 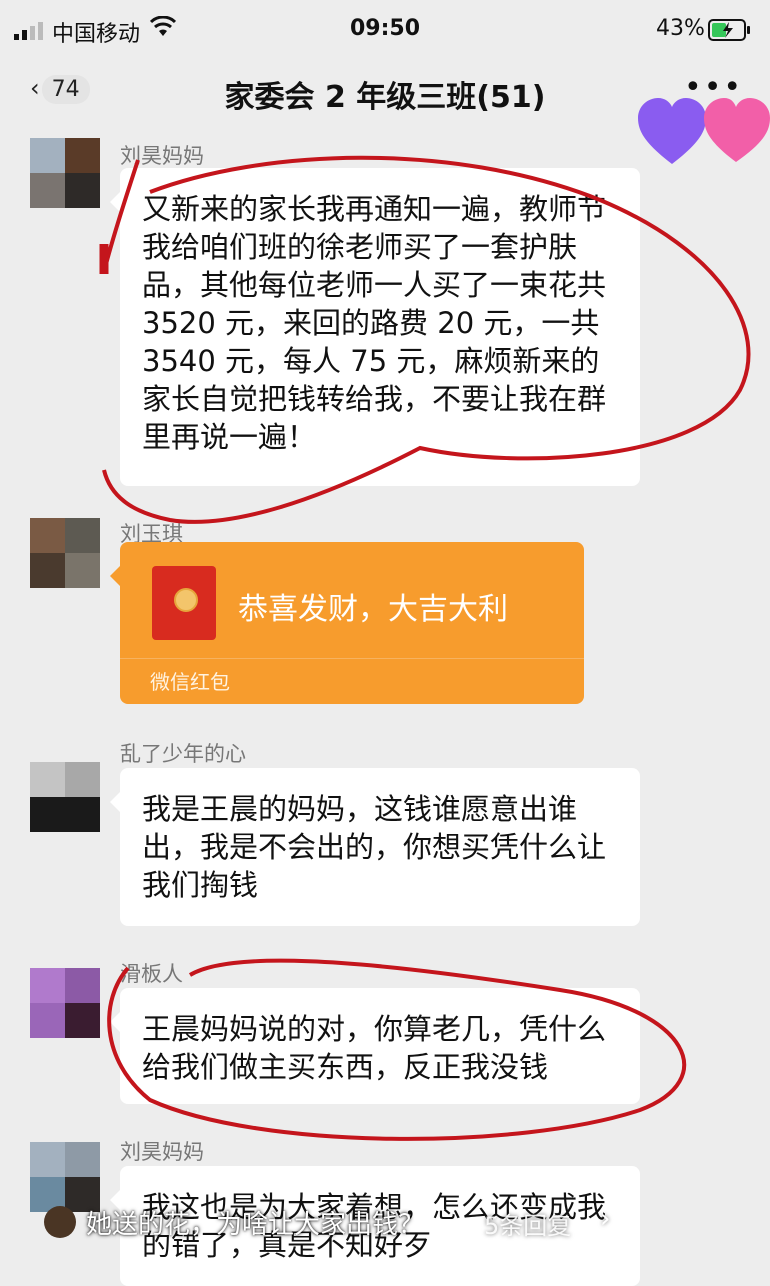 What do you see at coordinates (183, 754) in the screenshot?
I see `sender-name: 乱了少年的心` at bounding box center [183, 754].